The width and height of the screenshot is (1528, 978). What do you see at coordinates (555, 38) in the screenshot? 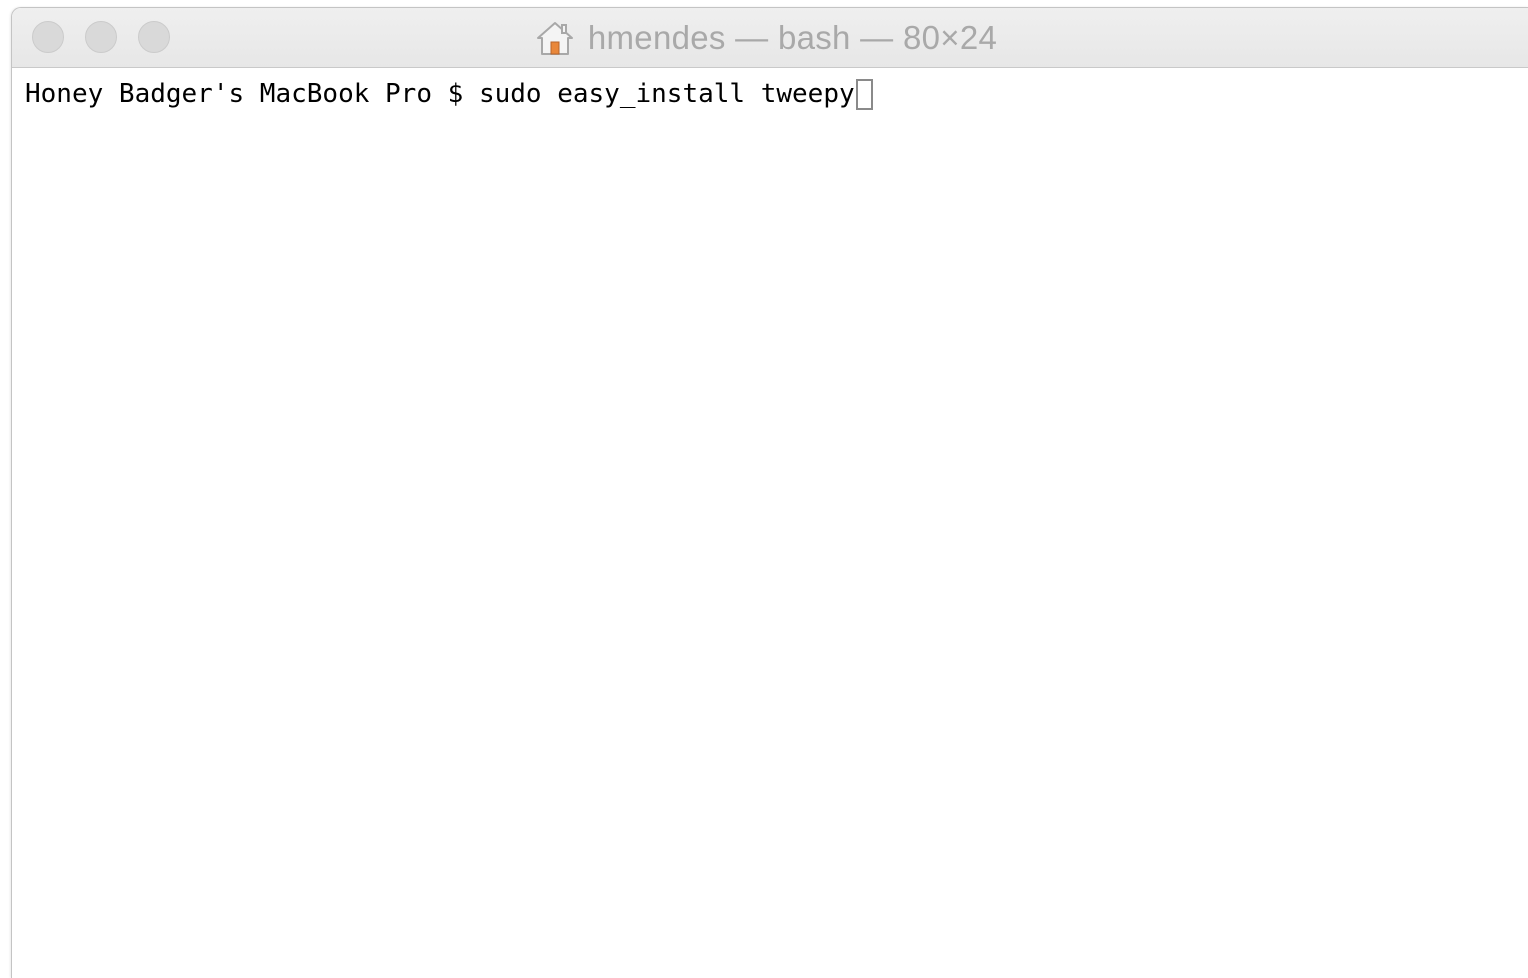
I see `home-icon` at bounding box center [555, 38].